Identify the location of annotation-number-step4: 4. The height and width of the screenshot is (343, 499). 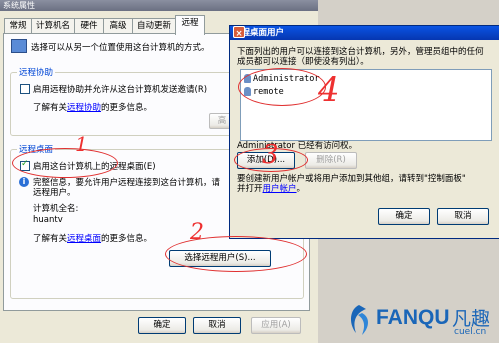
(329, 90).